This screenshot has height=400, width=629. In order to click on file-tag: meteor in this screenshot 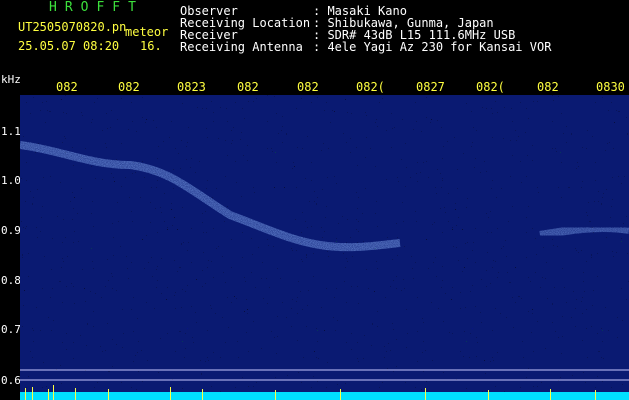, I will do `click(147, 32)`.